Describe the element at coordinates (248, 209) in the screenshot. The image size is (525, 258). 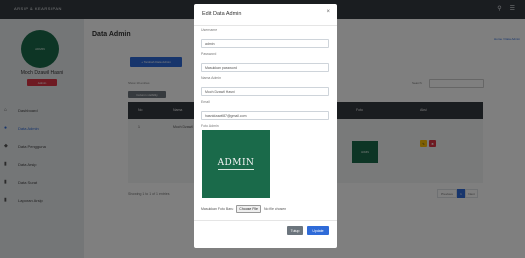
I see `choose-file-button: Choose File` at that location.